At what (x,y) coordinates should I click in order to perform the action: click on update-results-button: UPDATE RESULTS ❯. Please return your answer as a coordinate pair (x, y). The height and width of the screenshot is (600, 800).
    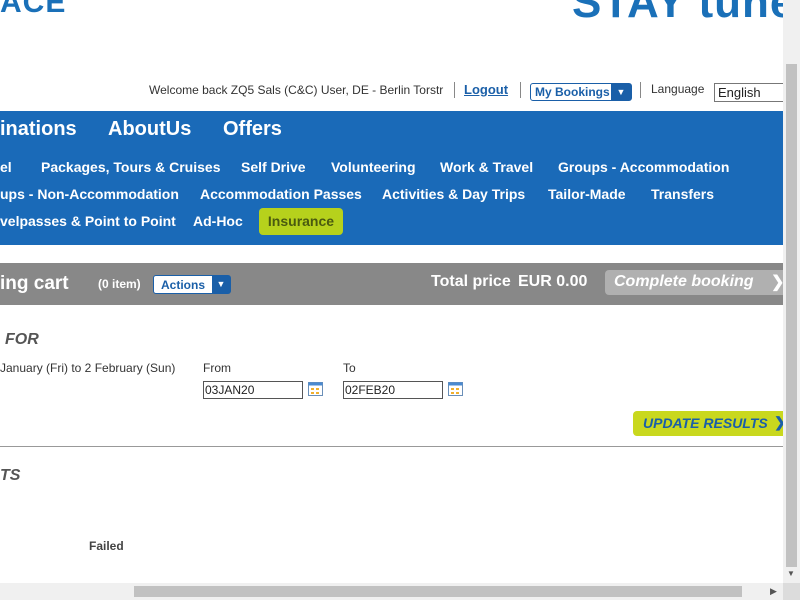
    Looking at the image, I should click on (713, 423).